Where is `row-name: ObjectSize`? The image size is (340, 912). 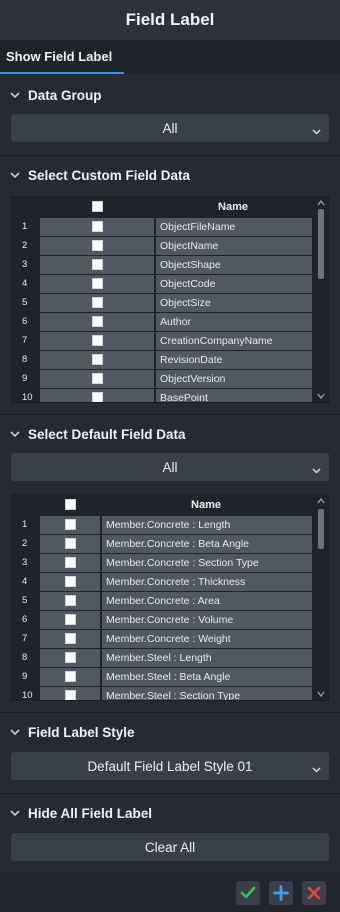
row-name: ObjectSize is located at coordinates (234, 302).